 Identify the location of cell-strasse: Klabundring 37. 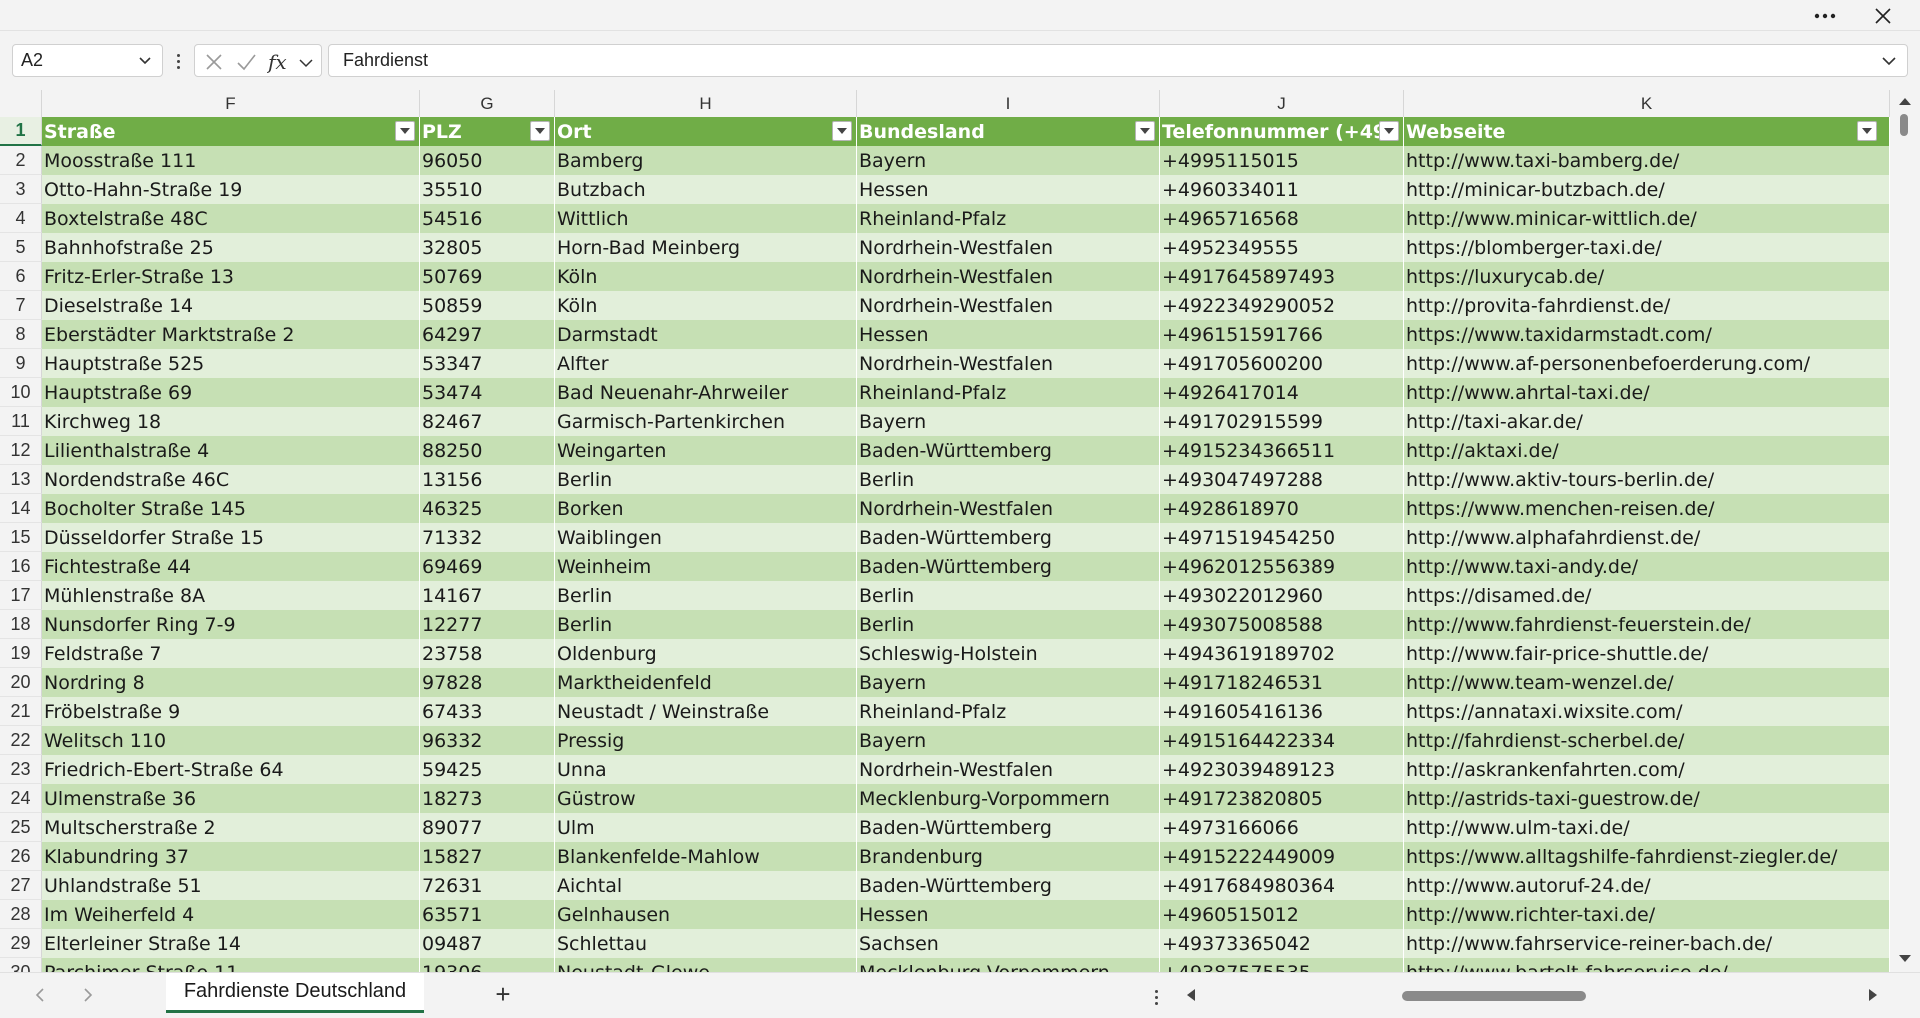
(231, 856).